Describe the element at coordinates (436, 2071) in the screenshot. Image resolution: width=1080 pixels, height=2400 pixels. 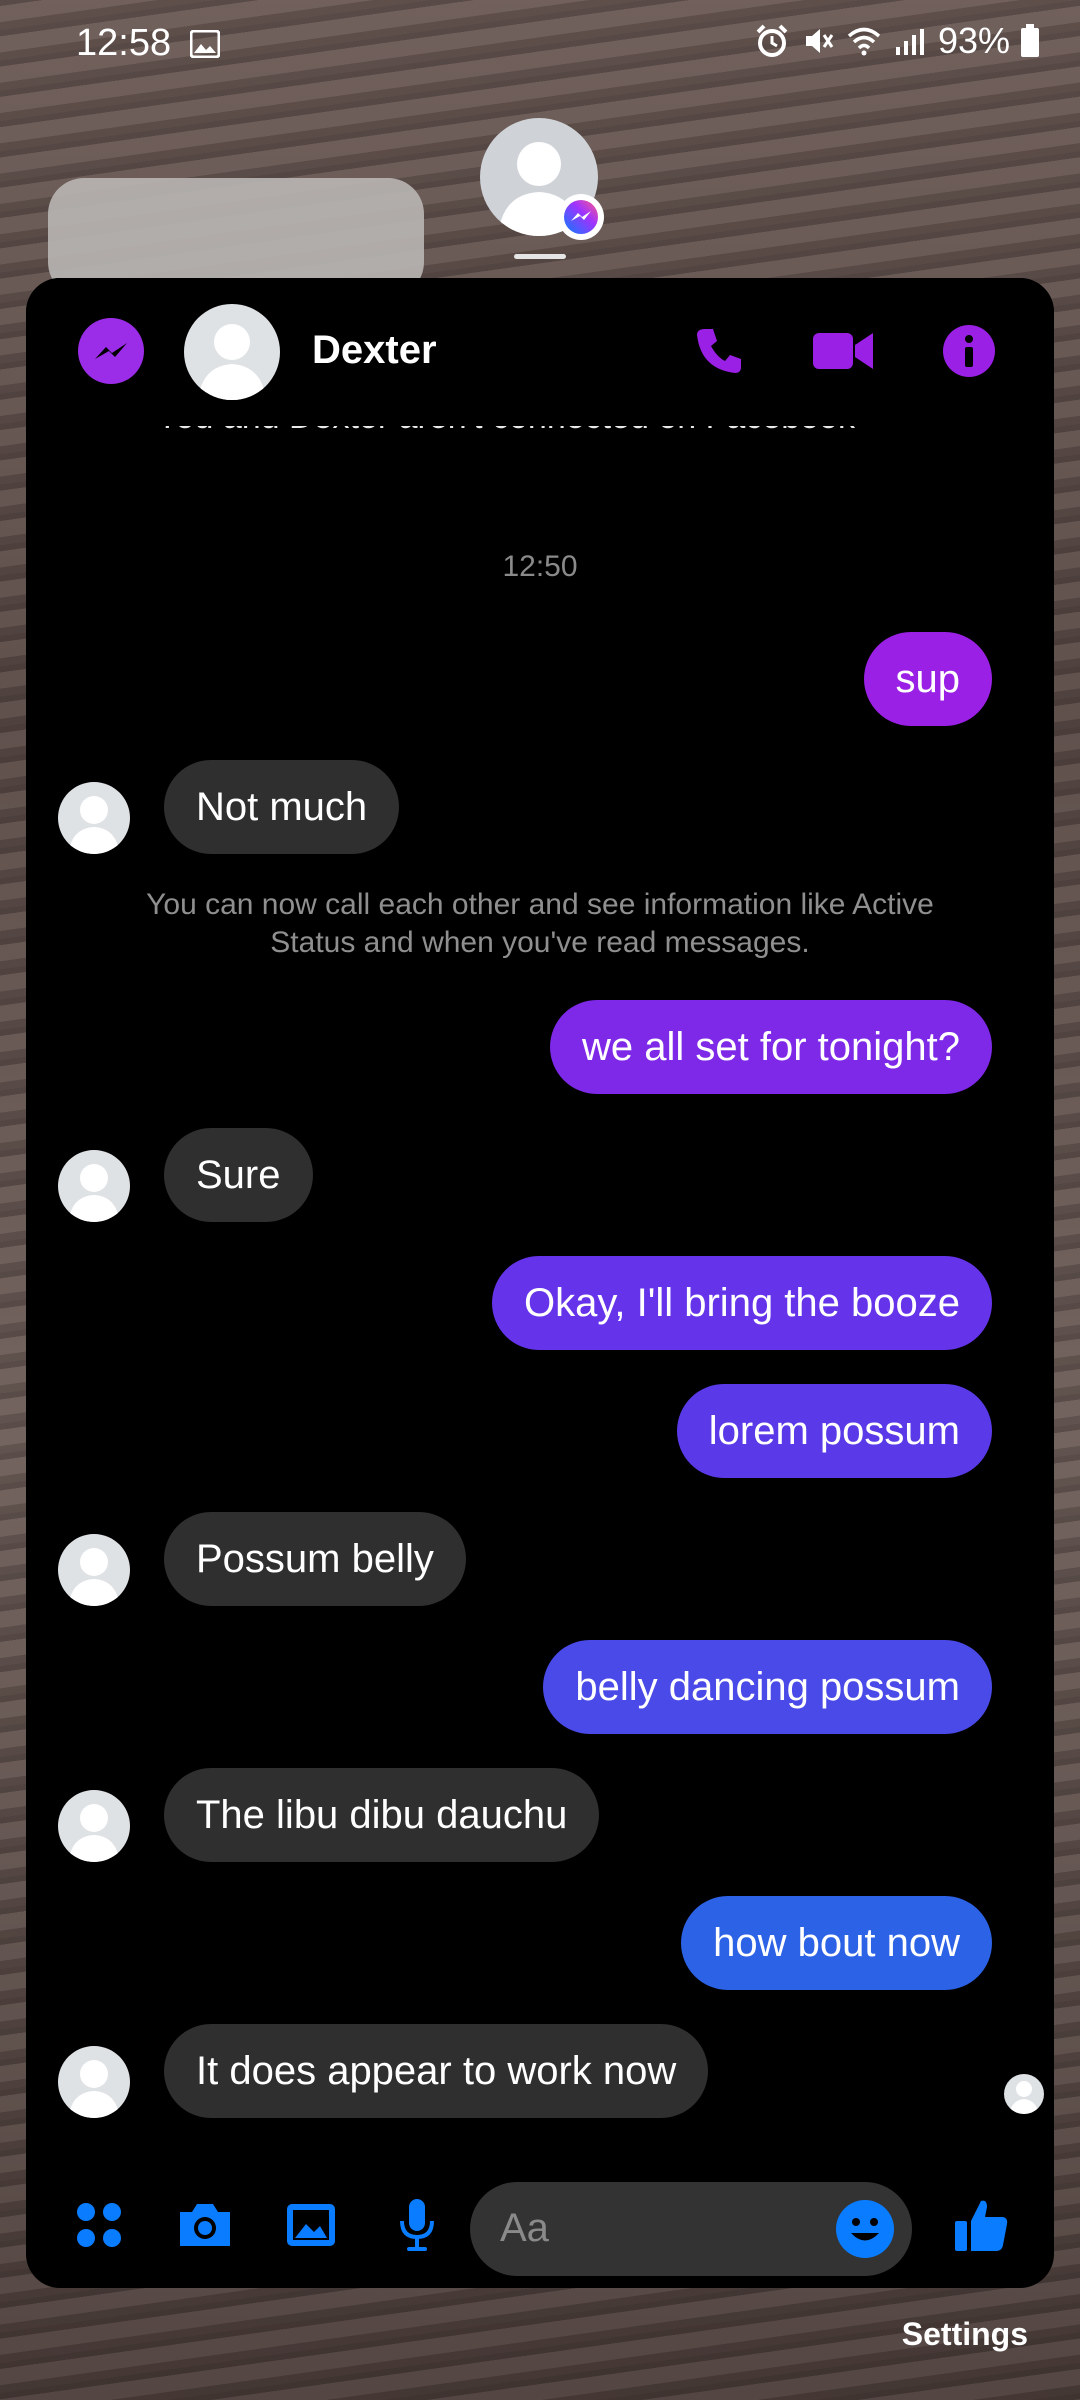
I see `incoming-message: It does appear to work now` at that location.